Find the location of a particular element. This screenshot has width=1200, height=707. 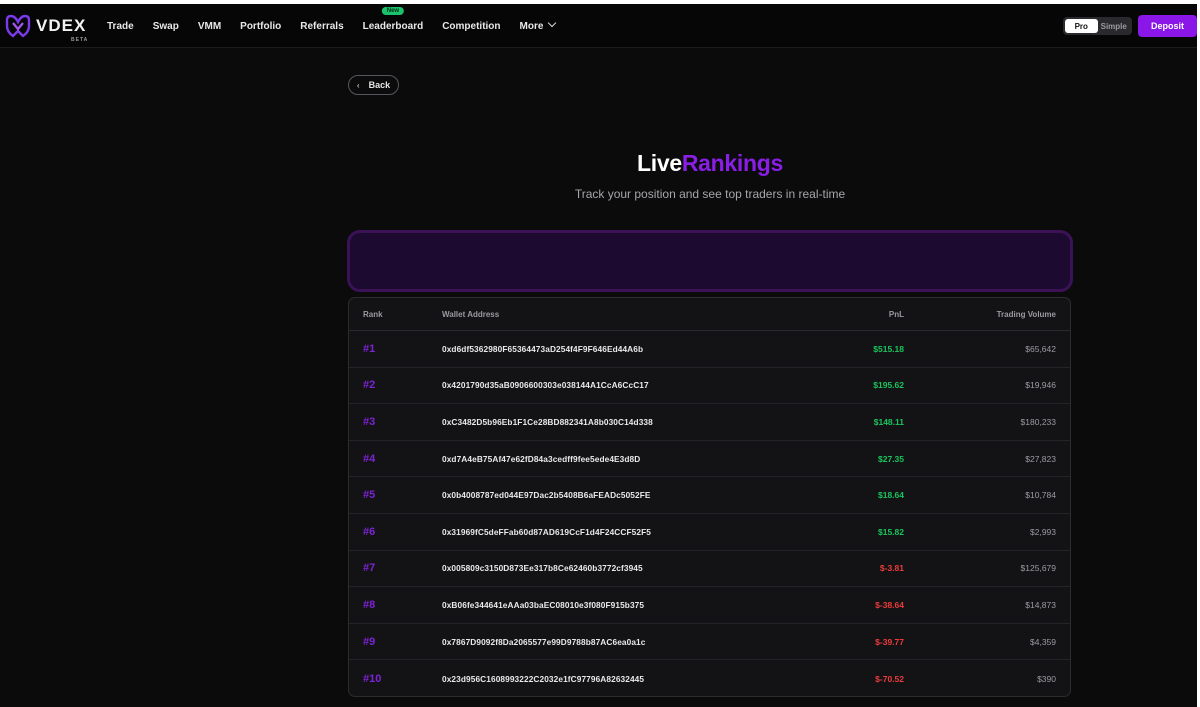

nav-competition: Competition is located at coordinates (471, 26).